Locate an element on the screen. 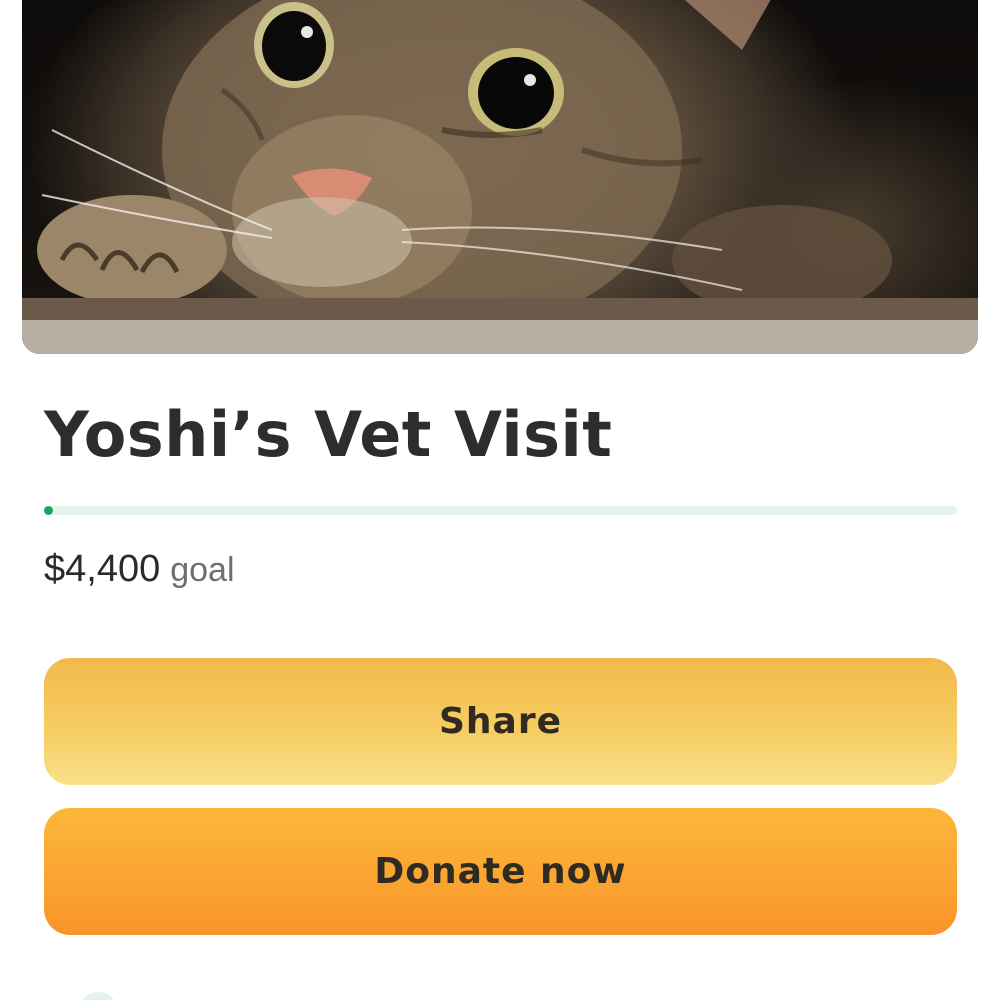  progress-fill is located at coordinates (48, 510).